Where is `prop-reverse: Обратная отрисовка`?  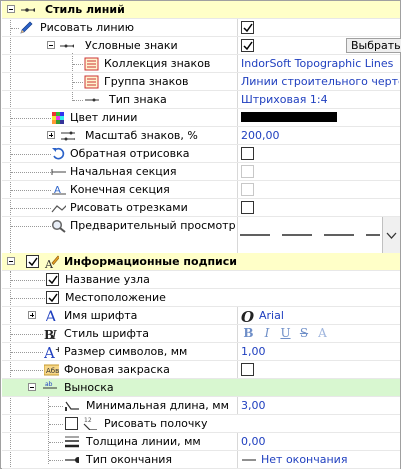 prop-reverse: Обратная отрисовка is located at coordinates (201, 154).